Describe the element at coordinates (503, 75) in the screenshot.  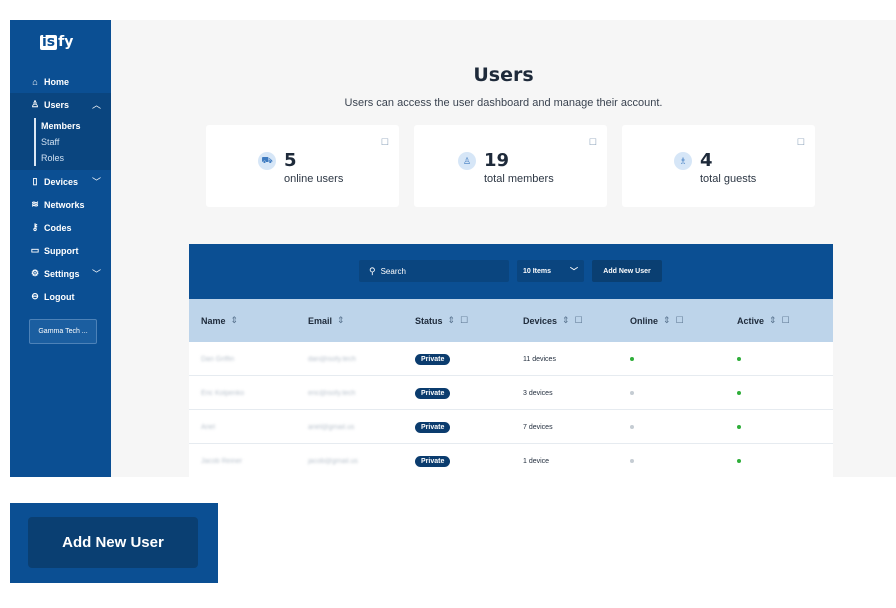
I see `page-title: Users` at that location.